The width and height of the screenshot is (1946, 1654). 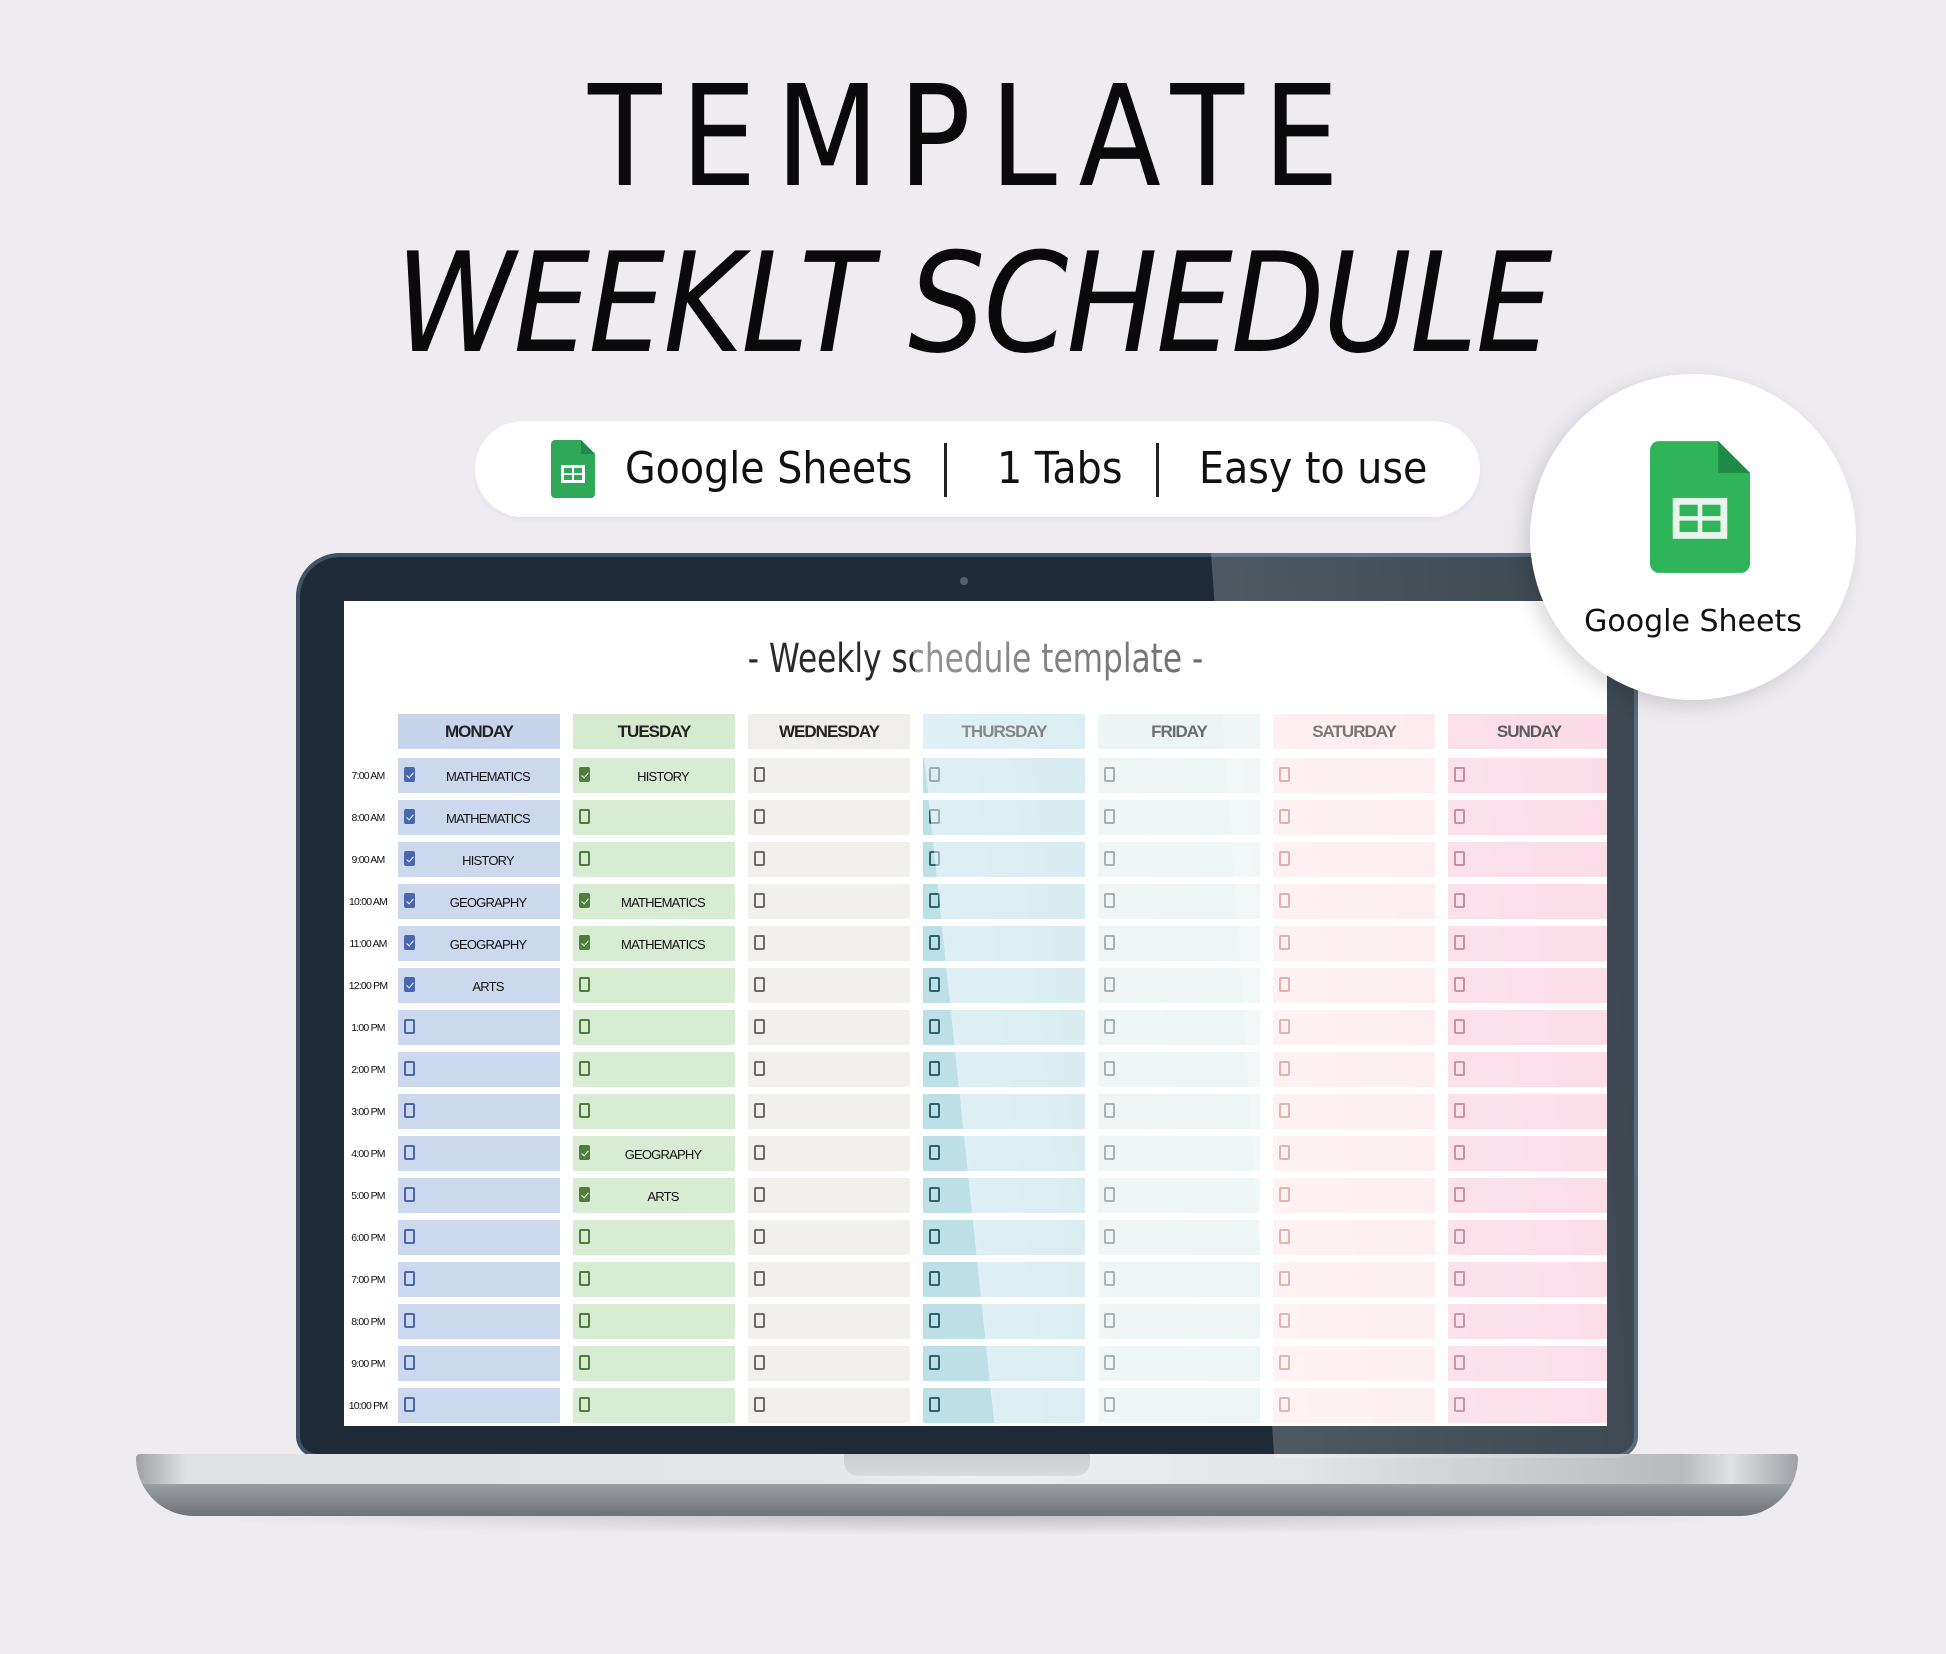 What do you see at coordinates (479, 943) in the screenshot?
I see `schedule-cell: GEOGRAPHY` at bounding box center [479, 943].